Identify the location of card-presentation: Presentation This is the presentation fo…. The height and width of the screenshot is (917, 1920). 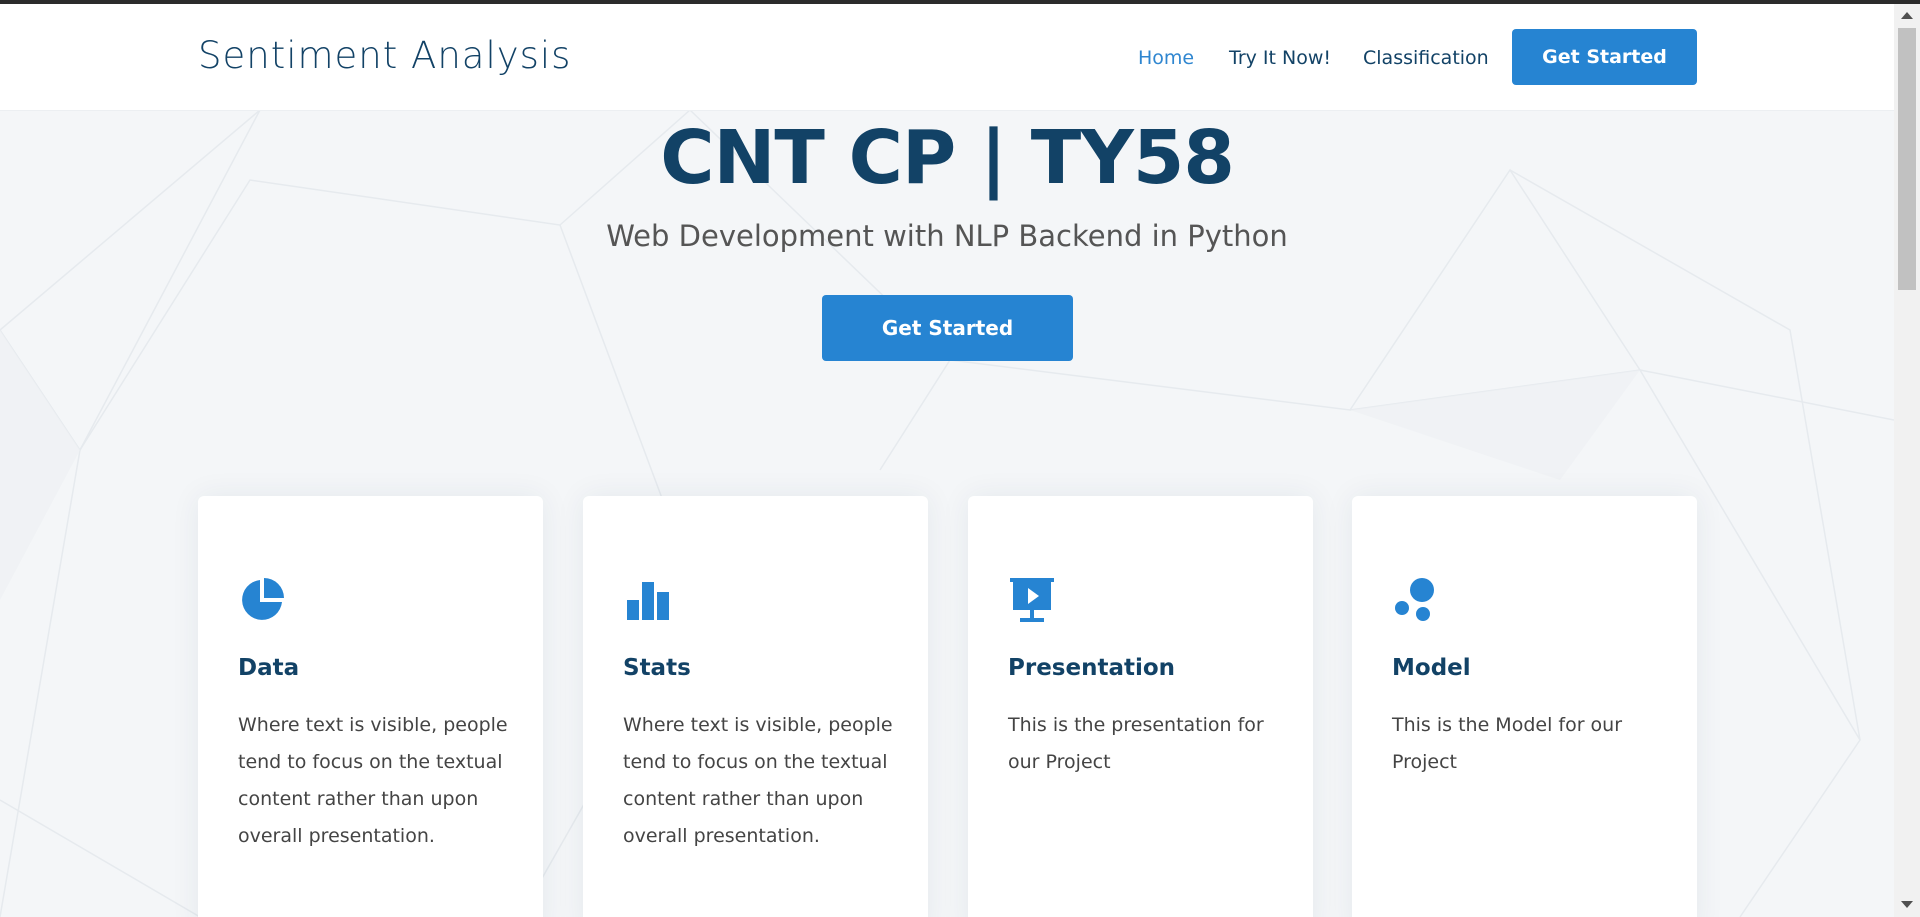
(1140, 706).